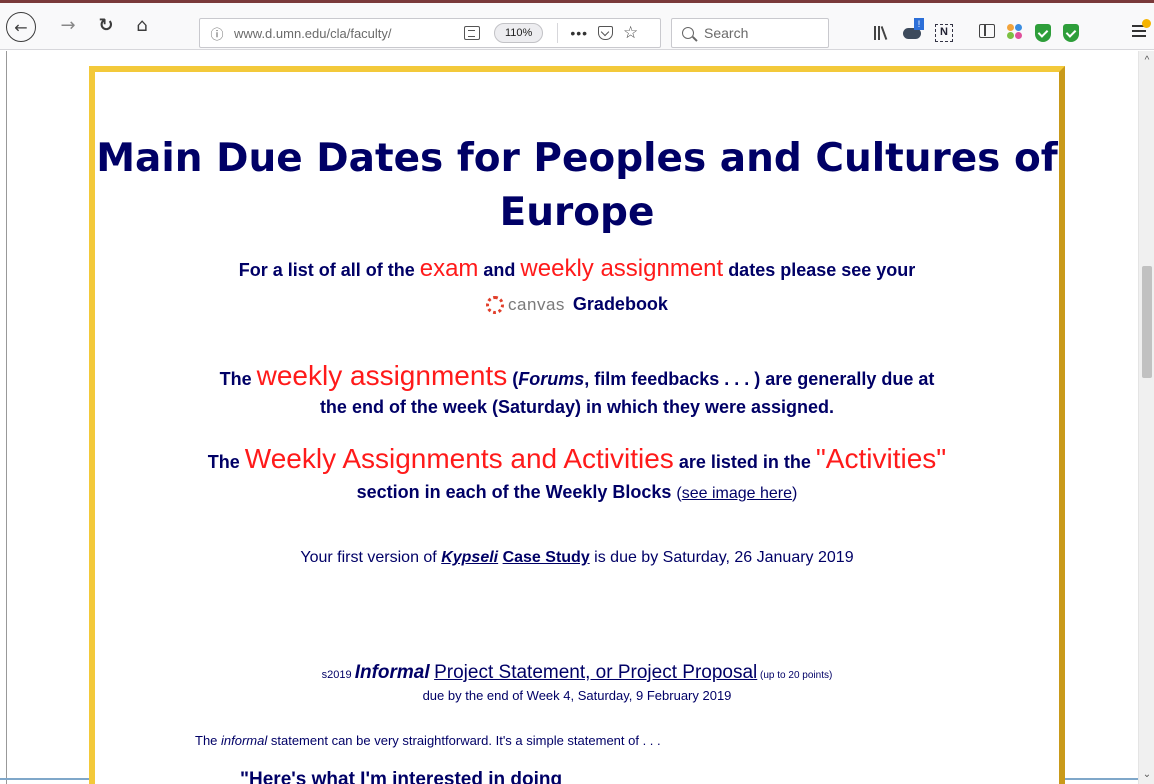 The image size is (1154, 784). Describe the element at coordinates (987, 31) in the screenshot. I see `sidebar-toggle-icon` at that location.